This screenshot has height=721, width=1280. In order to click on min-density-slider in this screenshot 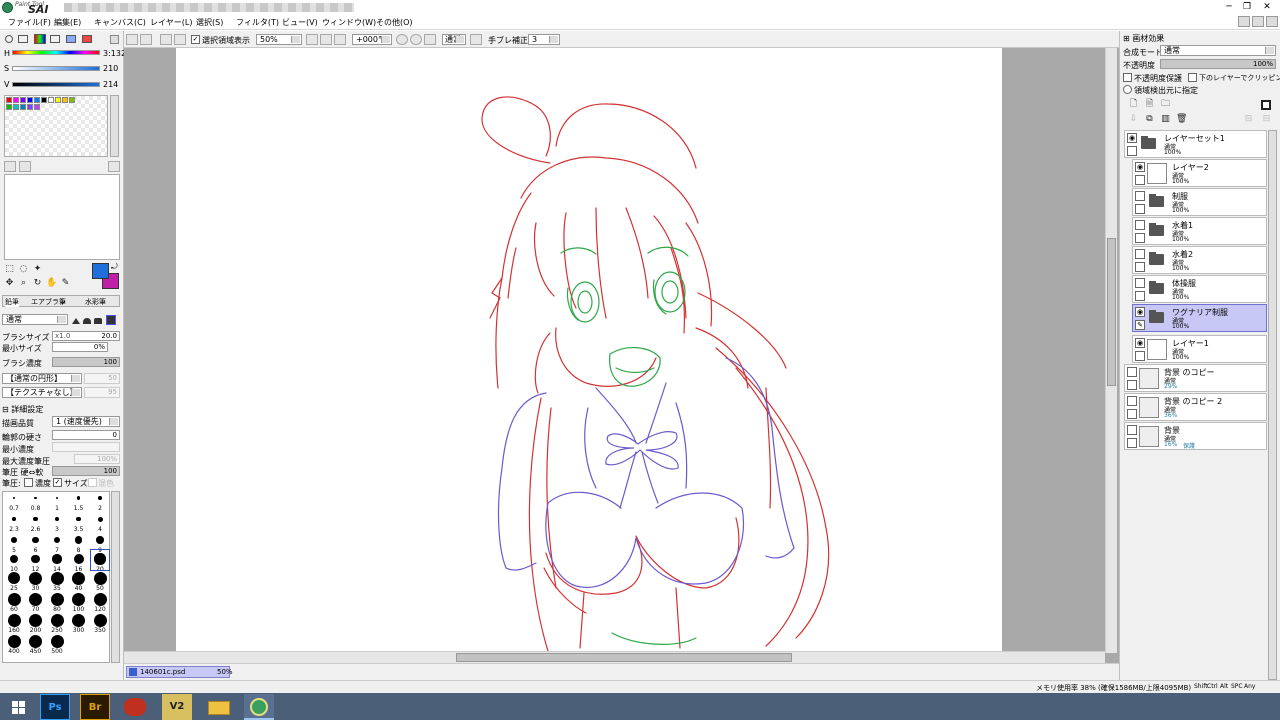, I will do `click(86, 447)`.